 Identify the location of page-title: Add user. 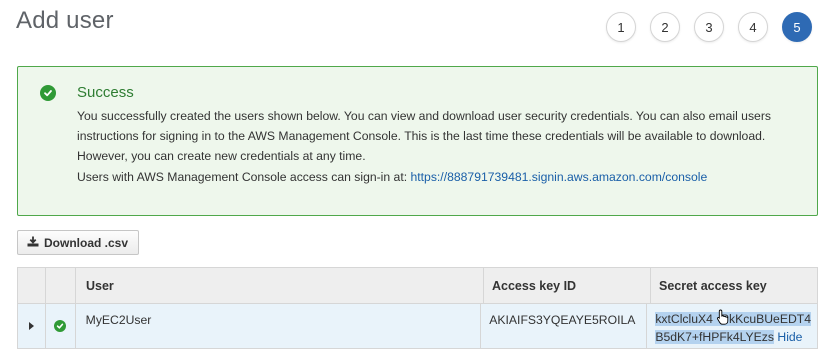
(65, 20).